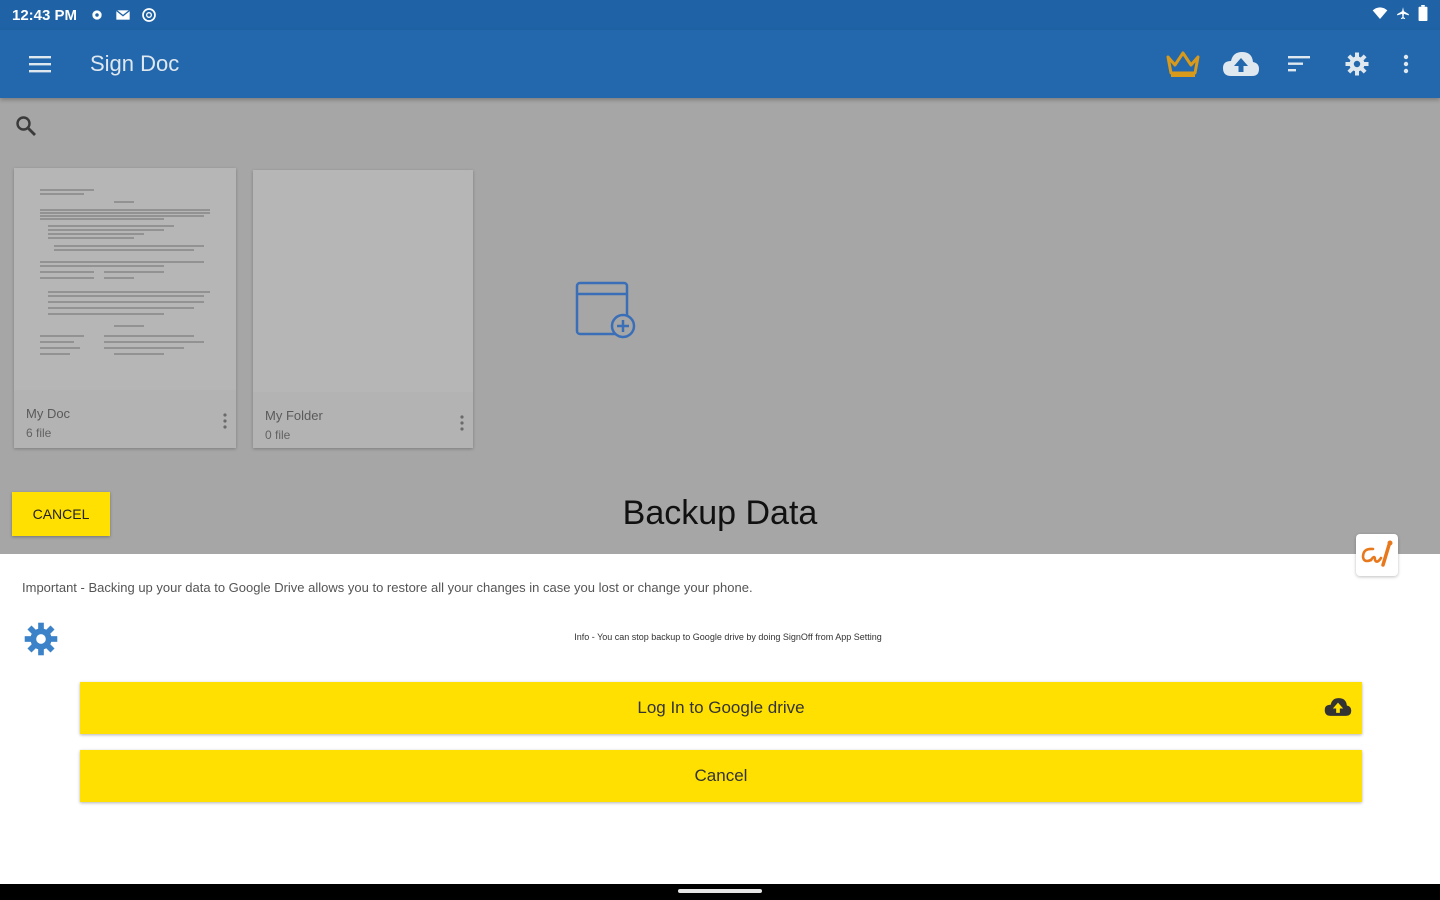  Describe the element at coordinates (97, 15) in the screenshot. I see `settings-status-icon` at that location.